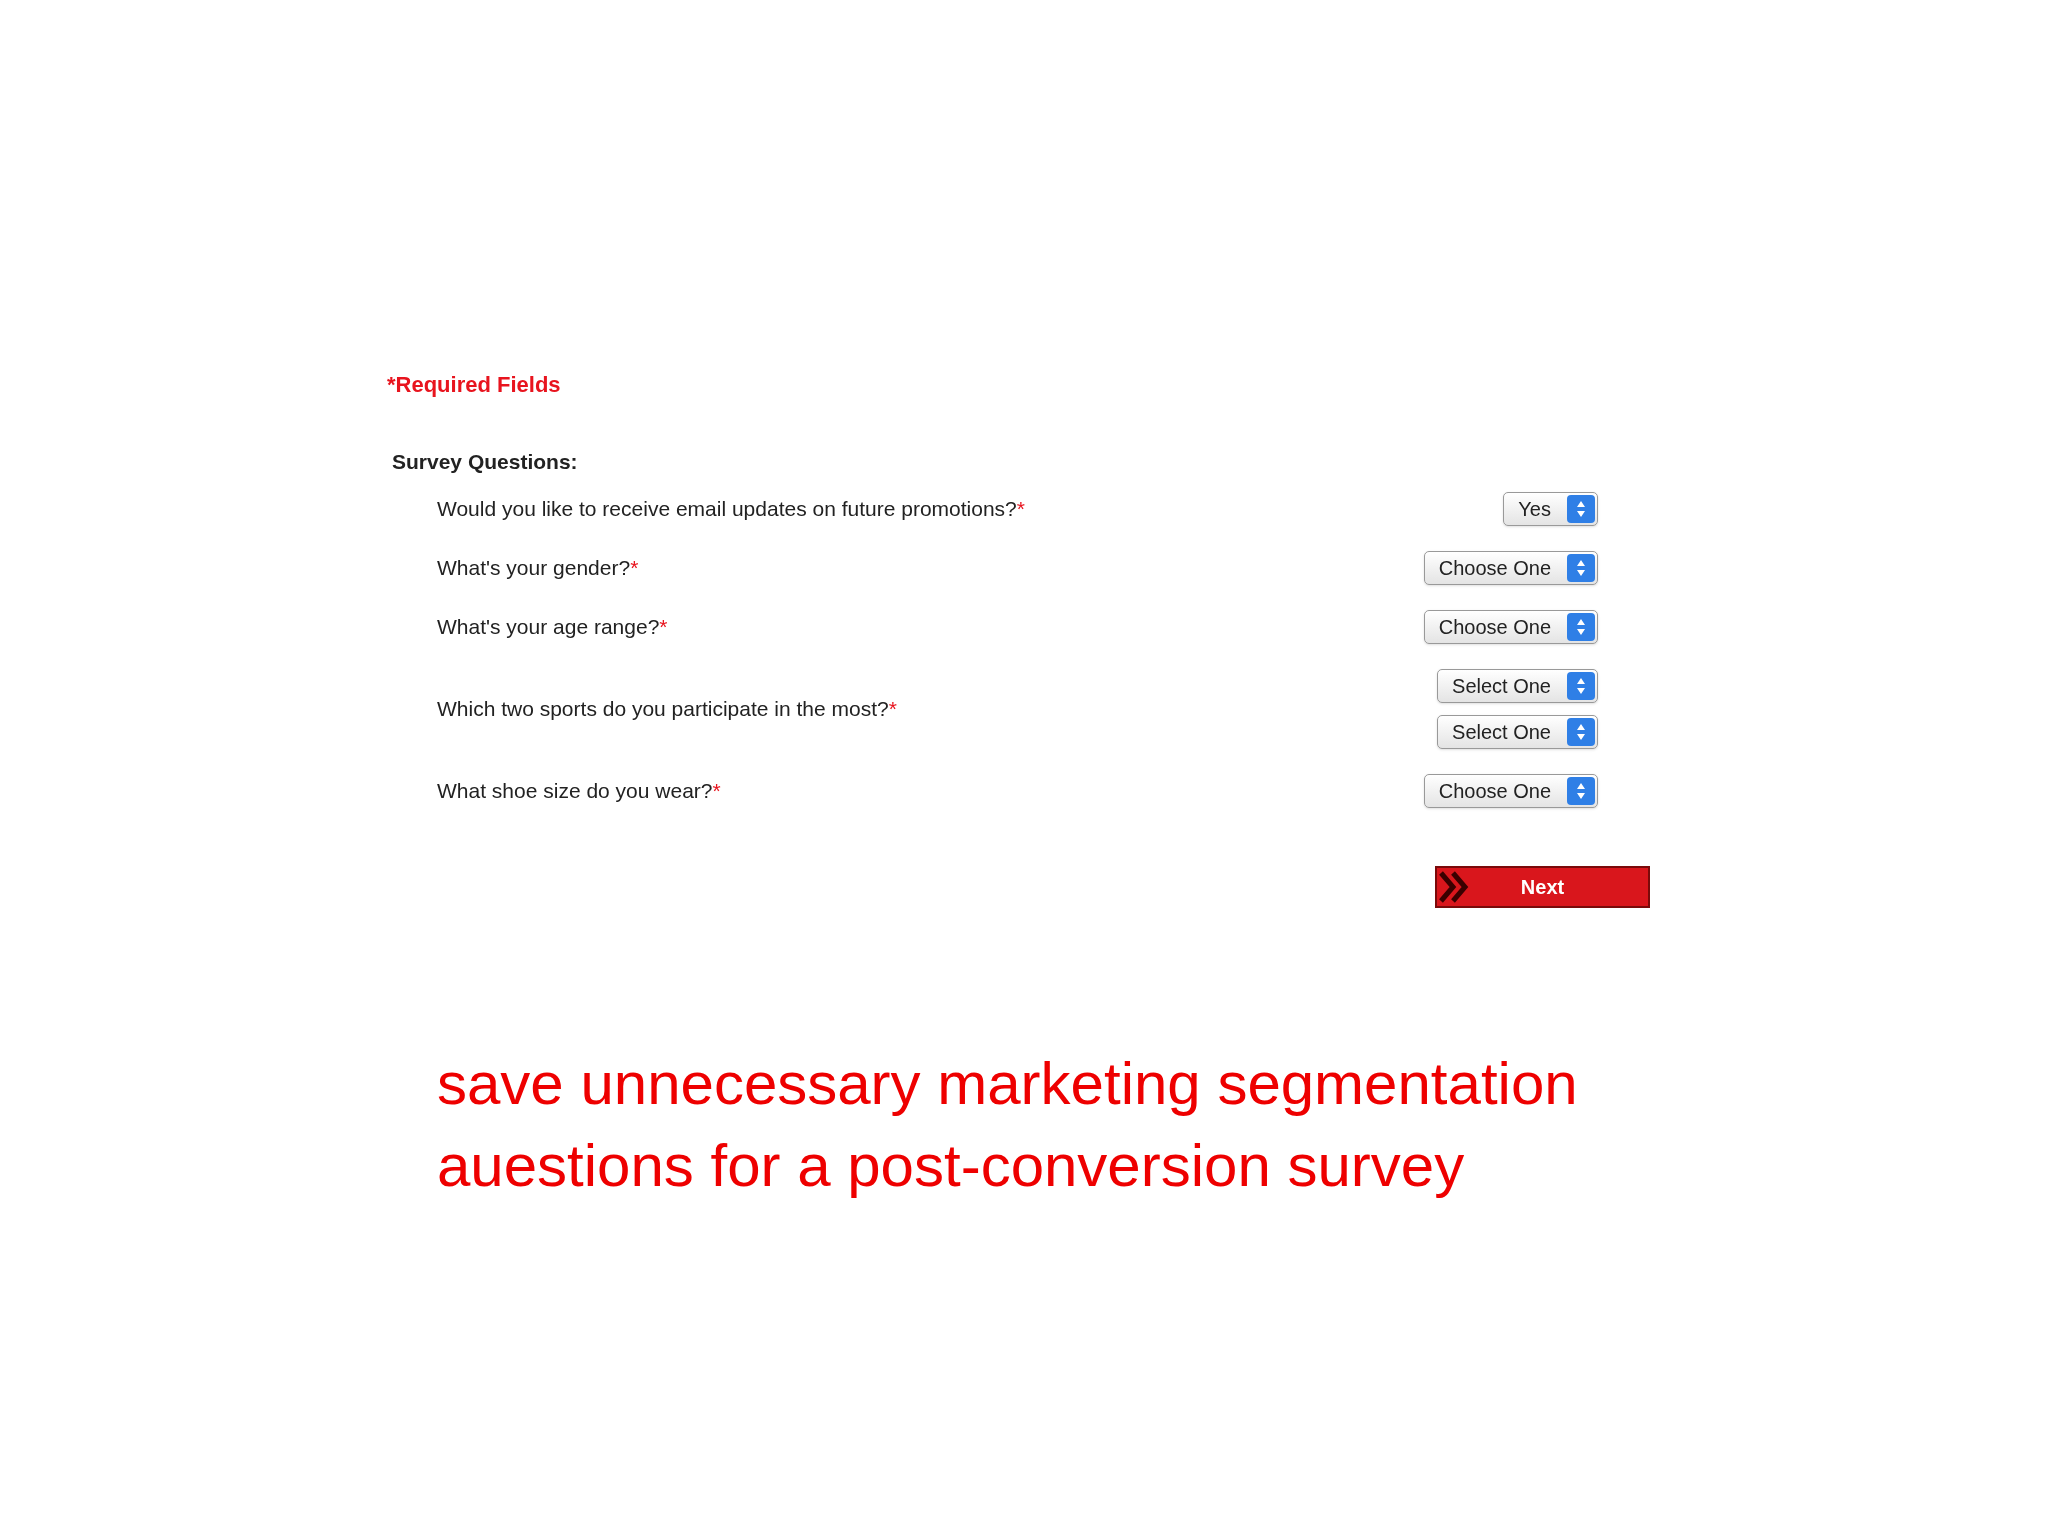 The image size is (2048, 1536). What do you see at coordinates (474, 384) in the screenshot?
I see `required-fields-note: *Required Fields` at bounding box center [474, 384].